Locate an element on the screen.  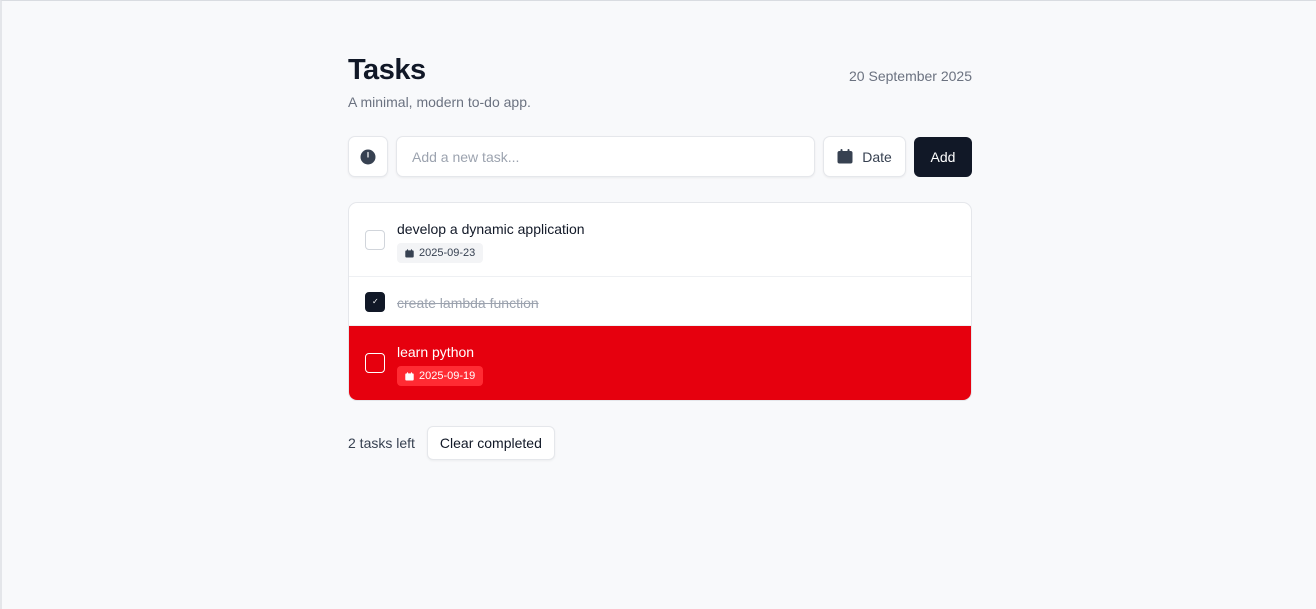
task-item: develop a dynamic application 2025-09-23 is located at coordinates (660, 240).